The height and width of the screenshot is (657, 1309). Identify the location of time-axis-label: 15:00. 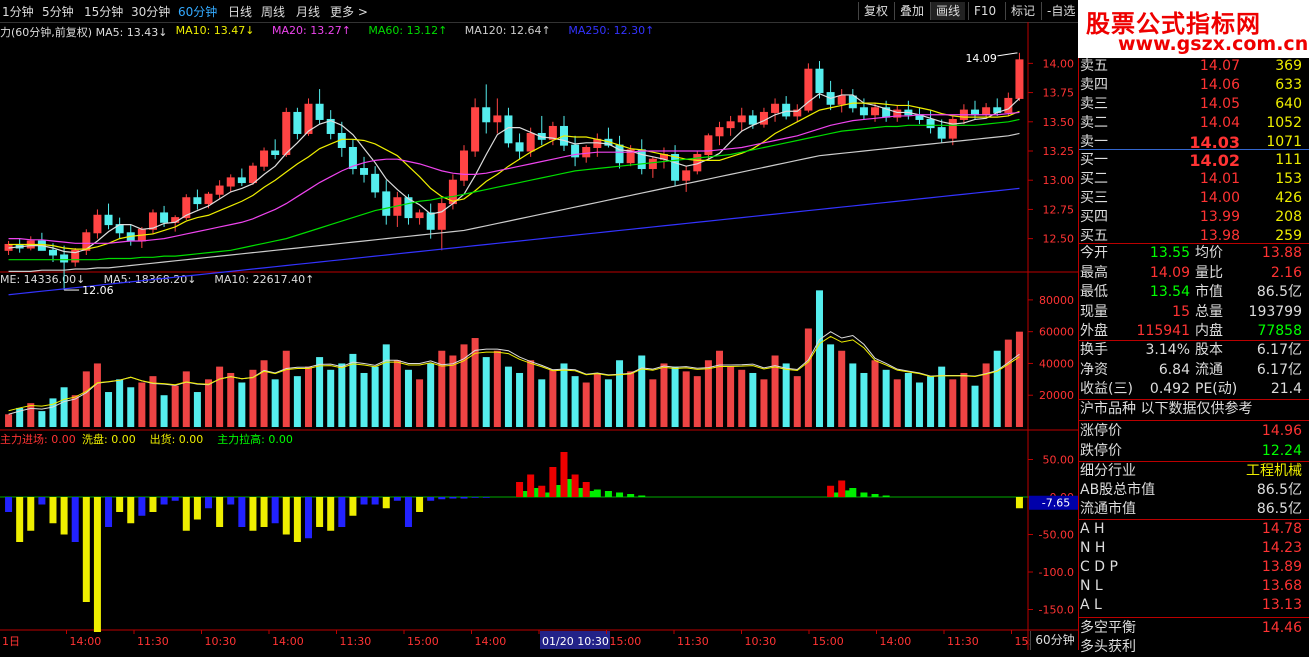
(423, 641).